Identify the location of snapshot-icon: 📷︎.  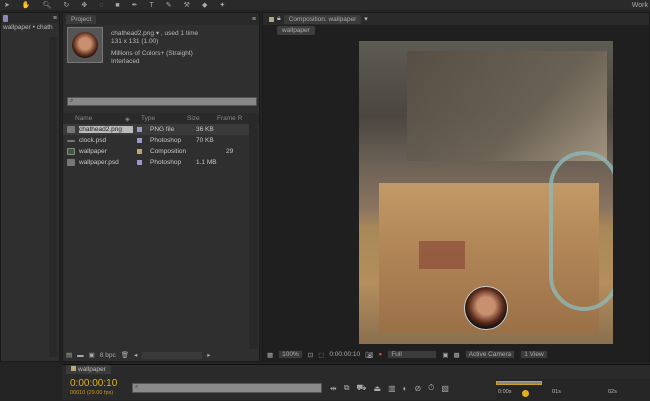
(369, 355).